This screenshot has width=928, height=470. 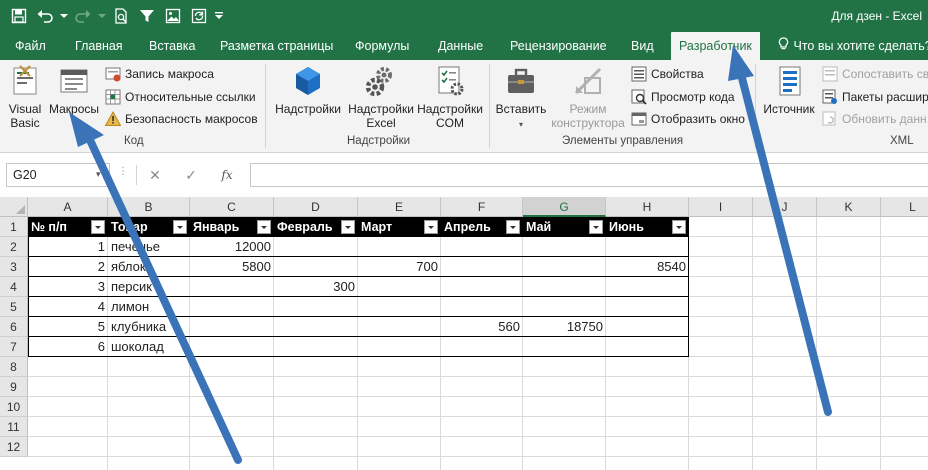 I want to click on table-cell: 12000, so click(x=232, y=247).